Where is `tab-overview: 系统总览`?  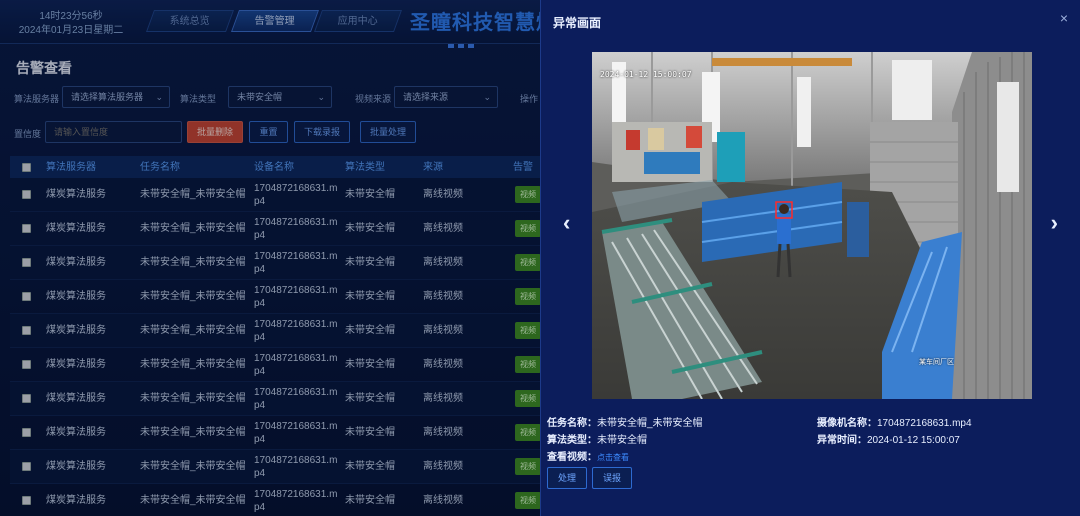 tab-overview: 系统总览 is located at coordinates (190, 21).